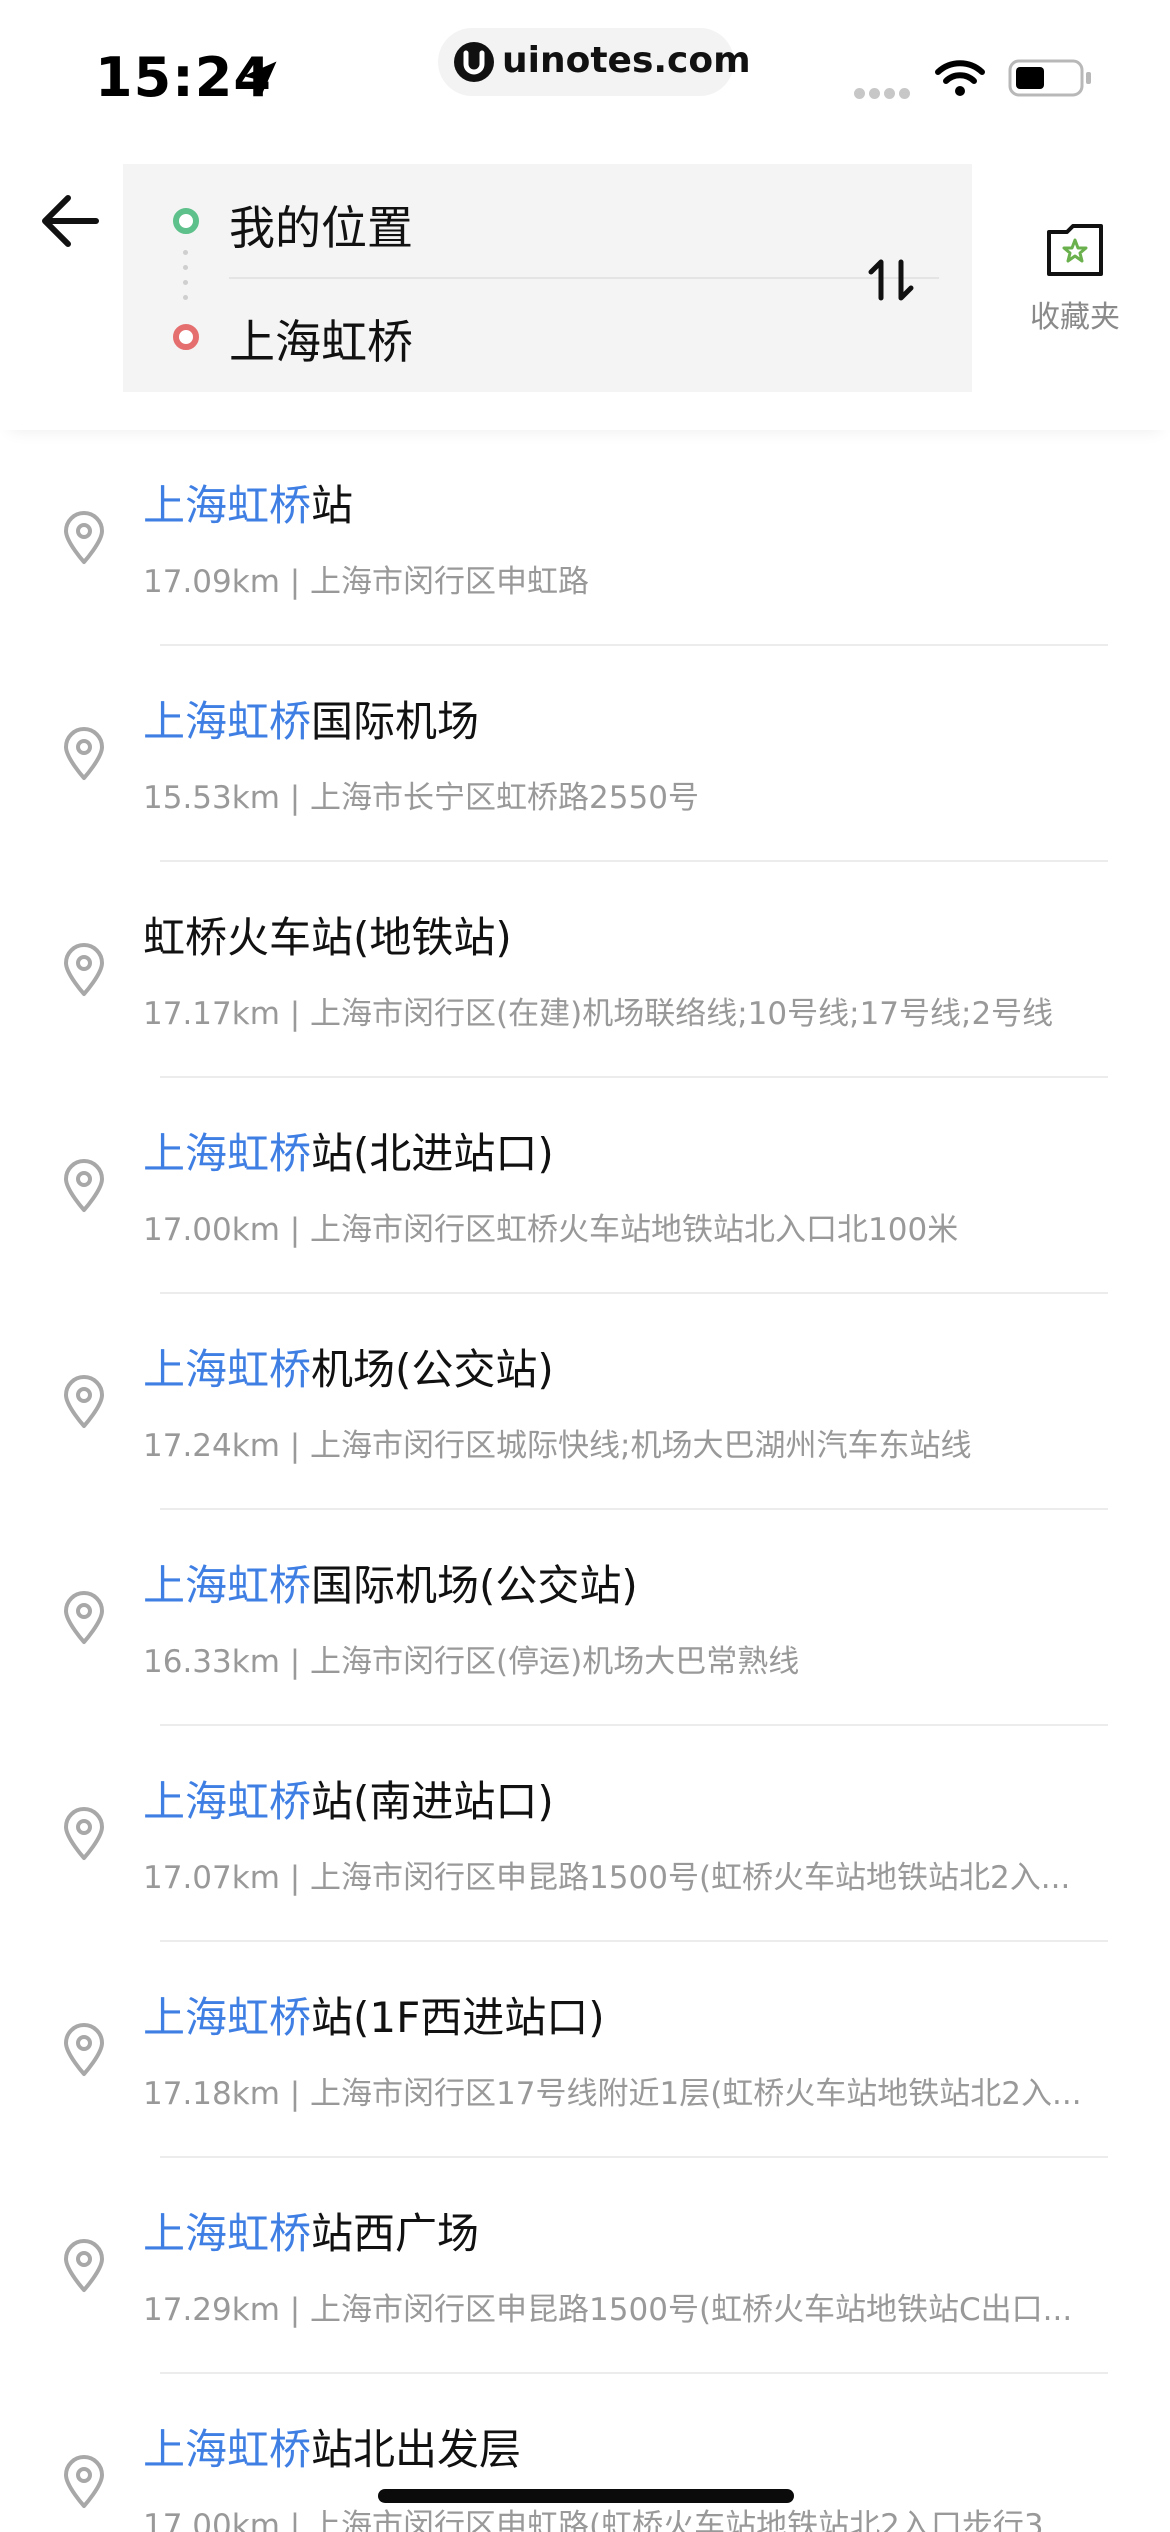 This screenshot has height=2532, width=1170. I want to click on route-header: 我的位置 上海虹桥 收藏夹, so click(585, 290).